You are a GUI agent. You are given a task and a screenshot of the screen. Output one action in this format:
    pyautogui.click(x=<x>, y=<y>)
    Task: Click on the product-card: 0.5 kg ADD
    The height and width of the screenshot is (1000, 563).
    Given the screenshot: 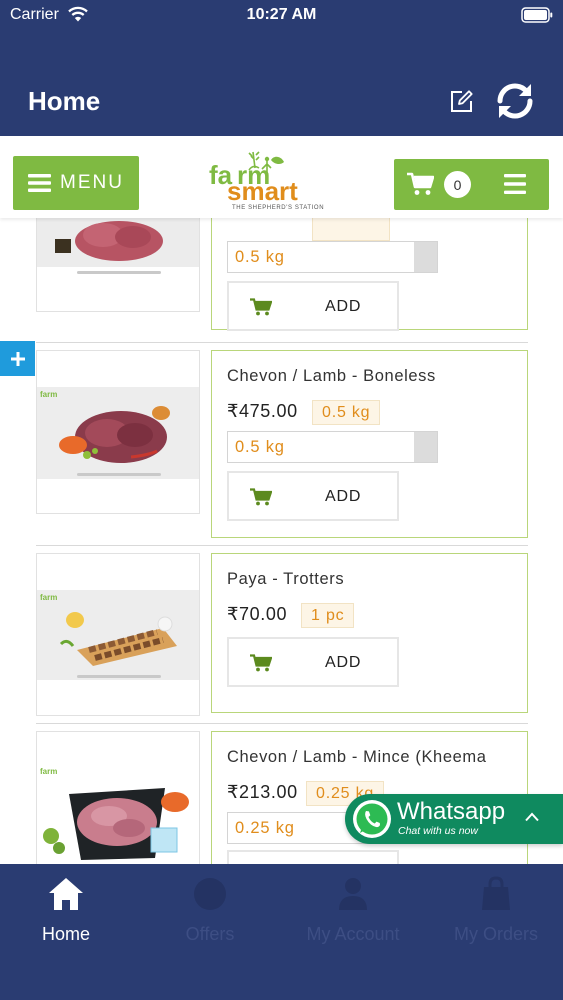 What is the action you would take?
    pyautogui.click(x=282, y=278)
    